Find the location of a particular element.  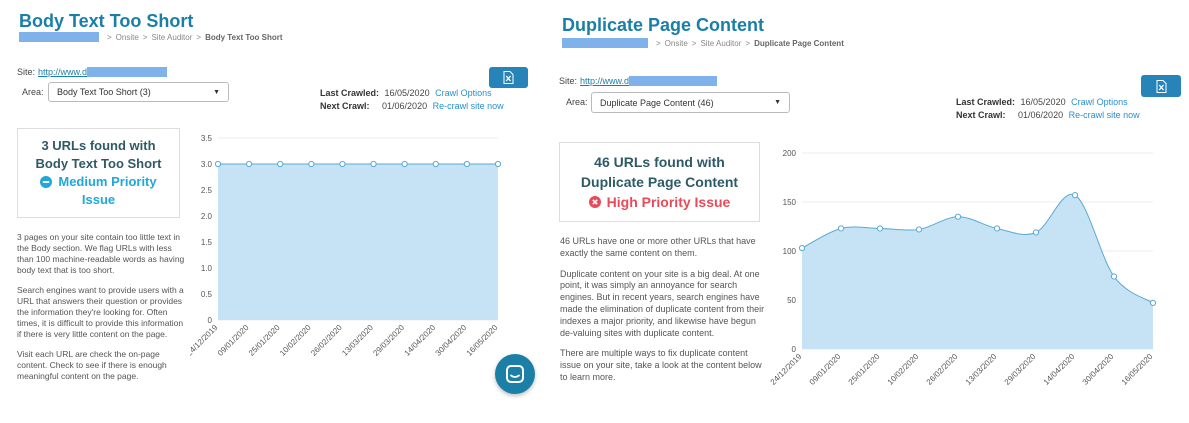

chat-icon is located at coordinates (515, 374).